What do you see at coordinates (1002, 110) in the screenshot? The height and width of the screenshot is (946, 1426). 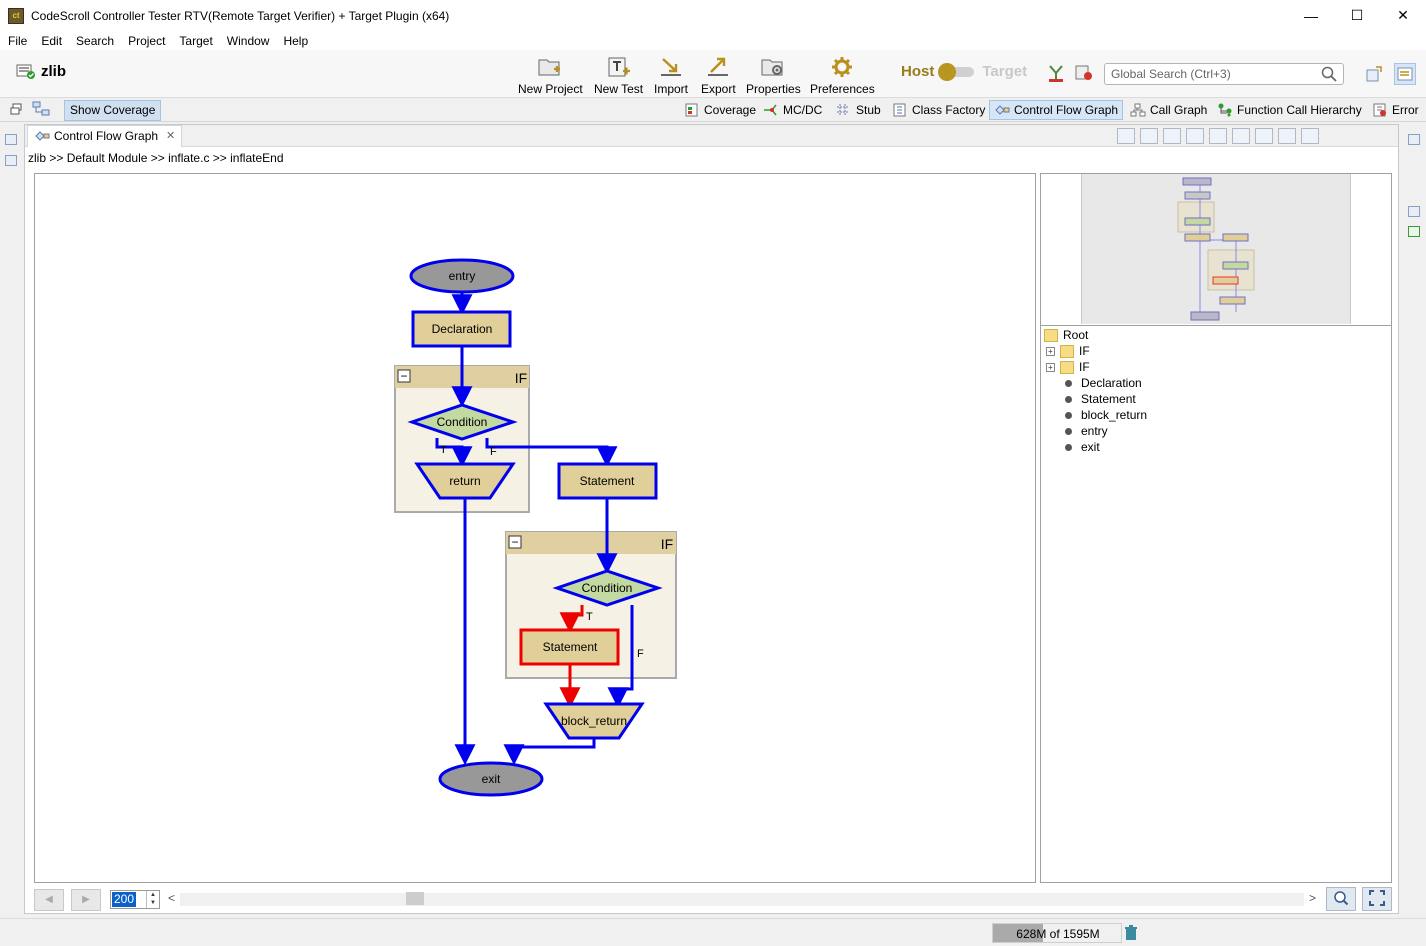 I see `control-flow-graph-icon` at bounding box center [1002, 110].